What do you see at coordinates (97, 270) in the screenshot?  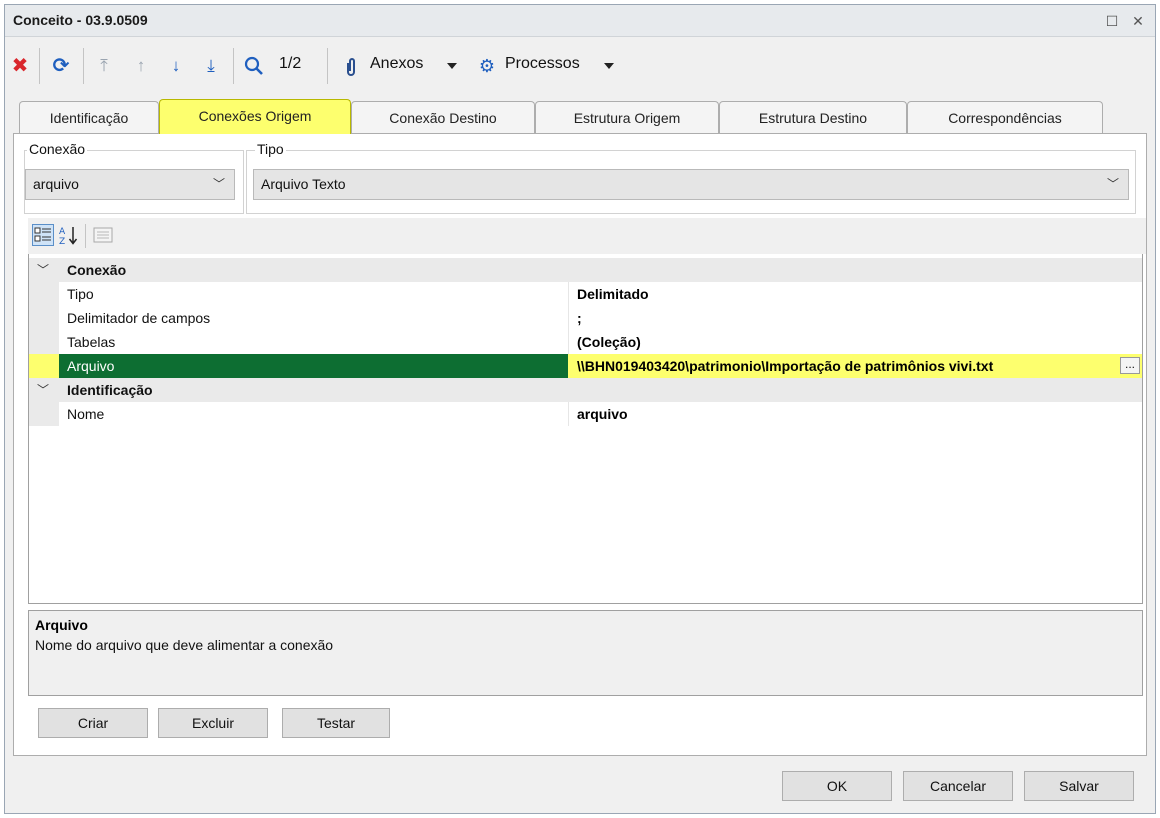 I see `category-label: Conexão` at bounding box center [97, 270].